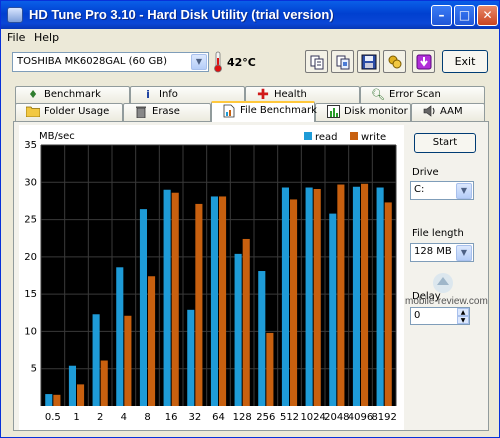  What do you see at coordinates (46, 37) in the screenshot?
I see `menu-help: Help` at bounding box center [46, 37].